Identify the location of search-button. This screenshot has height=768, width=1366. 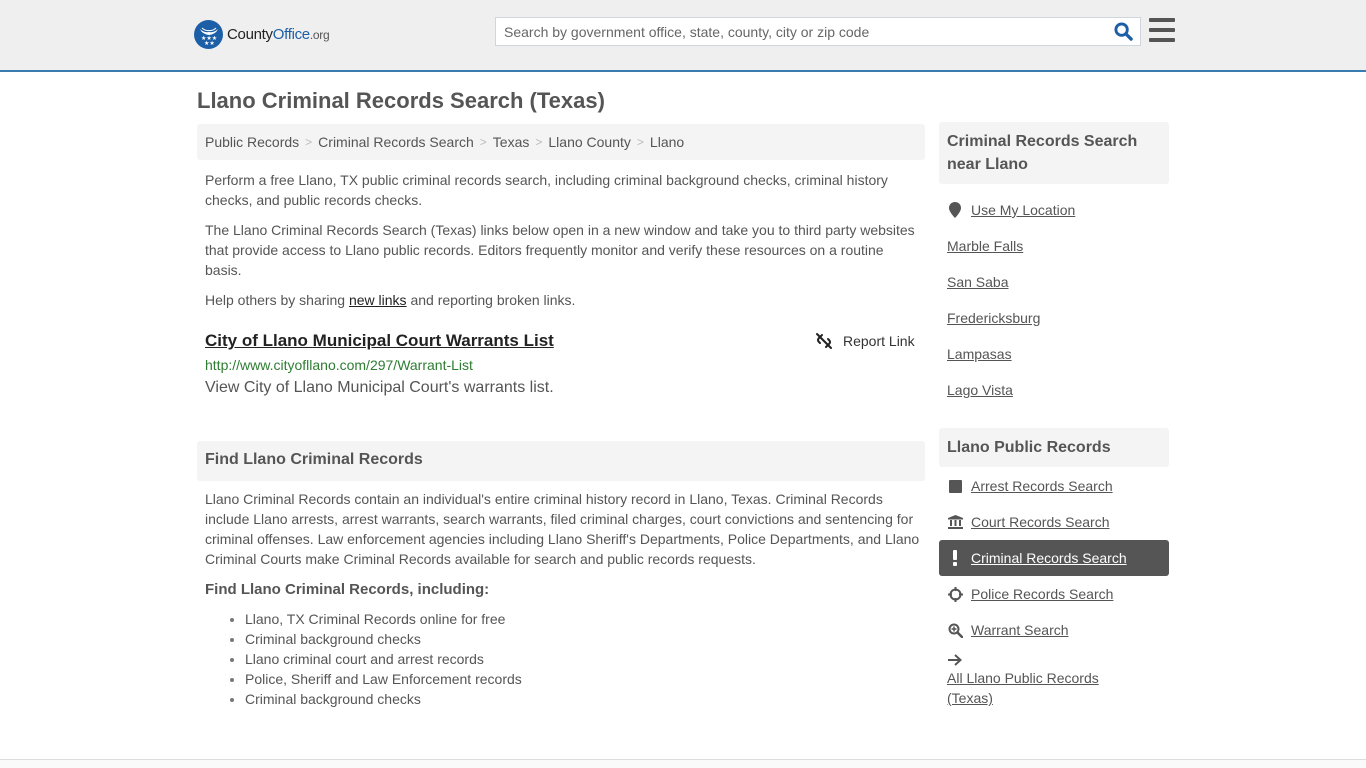
(1123, 31).